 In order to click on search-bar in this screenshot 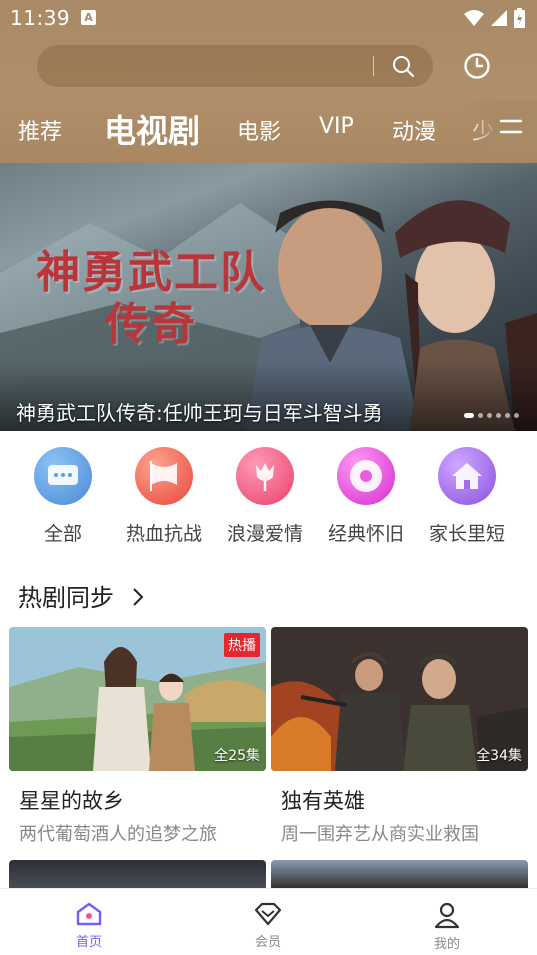, I will do `click(235, 66)`.